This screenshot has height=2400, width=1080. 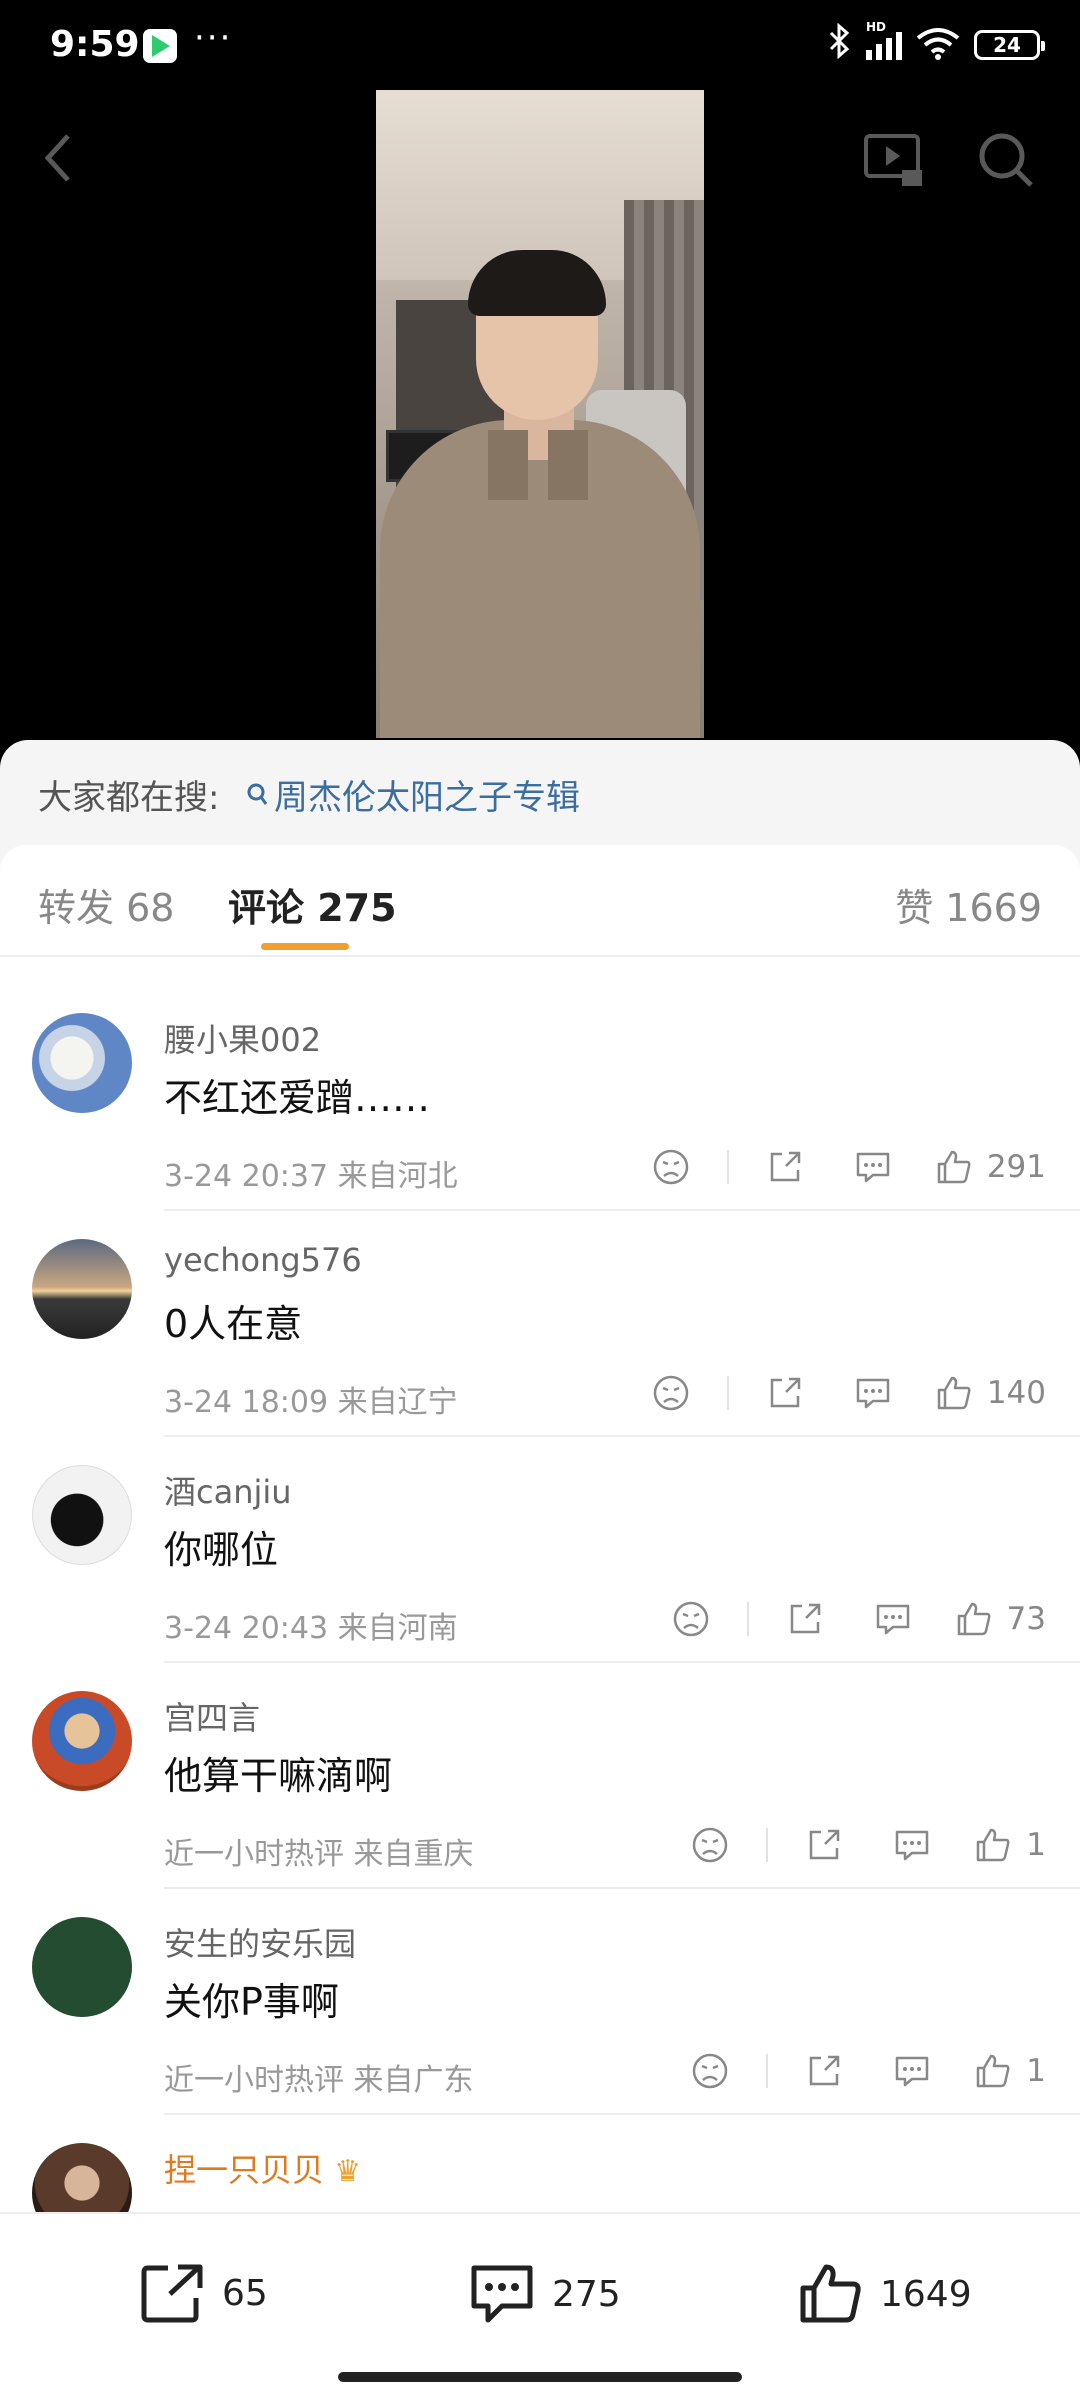 I want to click on comment-time: 3-24 20:43, so click(x=246, y=1628).